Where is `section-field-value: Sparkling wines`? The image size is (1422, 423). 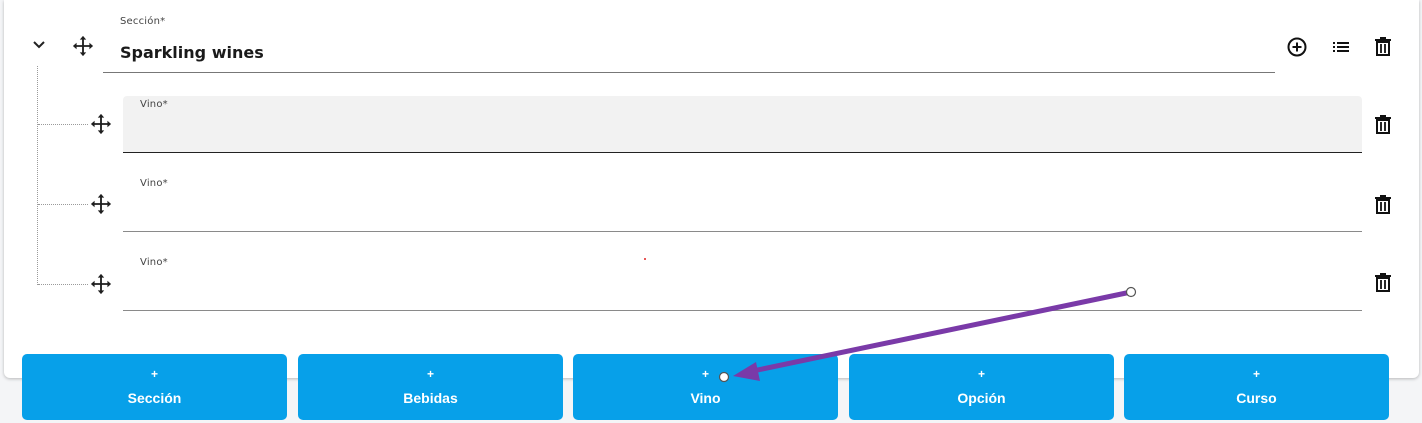
section-field-value: Sparkling wines is located at coordinates (192, 52).